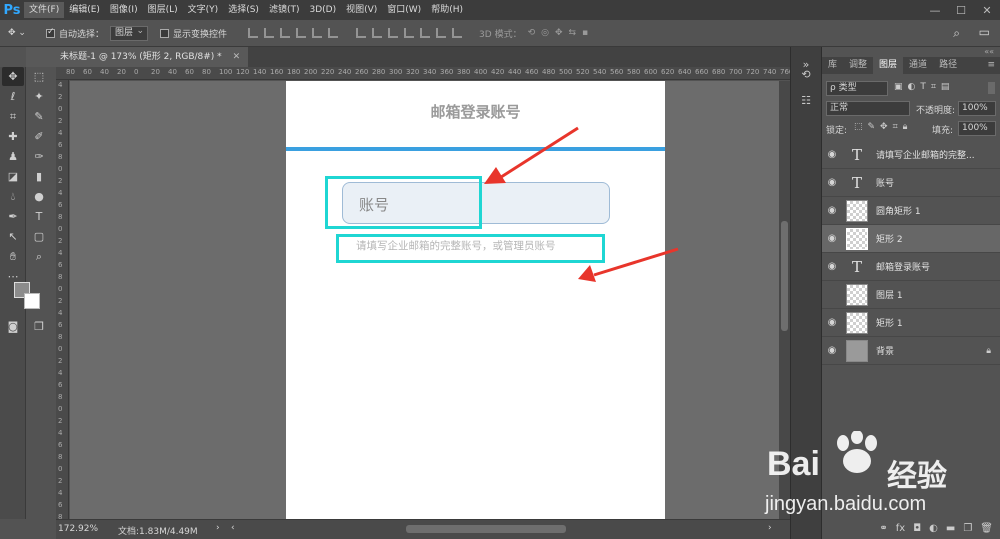  I want to click on 3d-mode-icons: ⟲◎✥⇆▪, so click(561, 33).